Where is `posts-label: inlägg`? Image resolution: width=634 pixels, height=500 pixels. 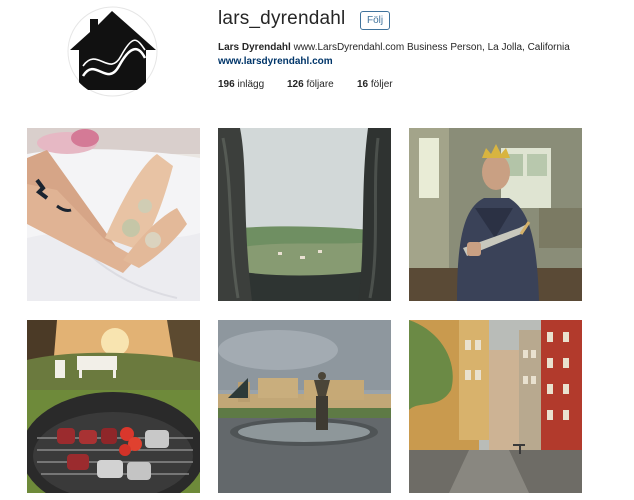
posts-label: inlägg is located at coordinates (251, 84).